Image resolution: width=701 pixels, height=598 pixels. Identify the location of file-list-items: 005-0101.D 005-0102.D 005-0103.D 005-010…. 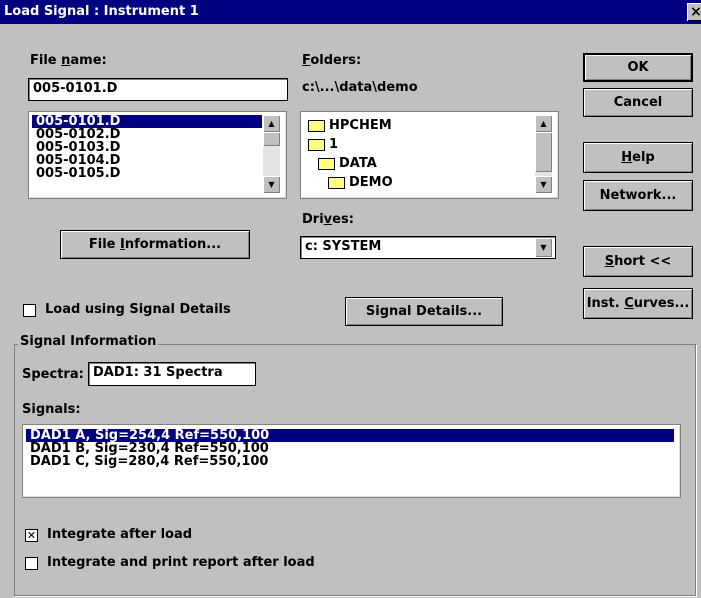
(147, 147).